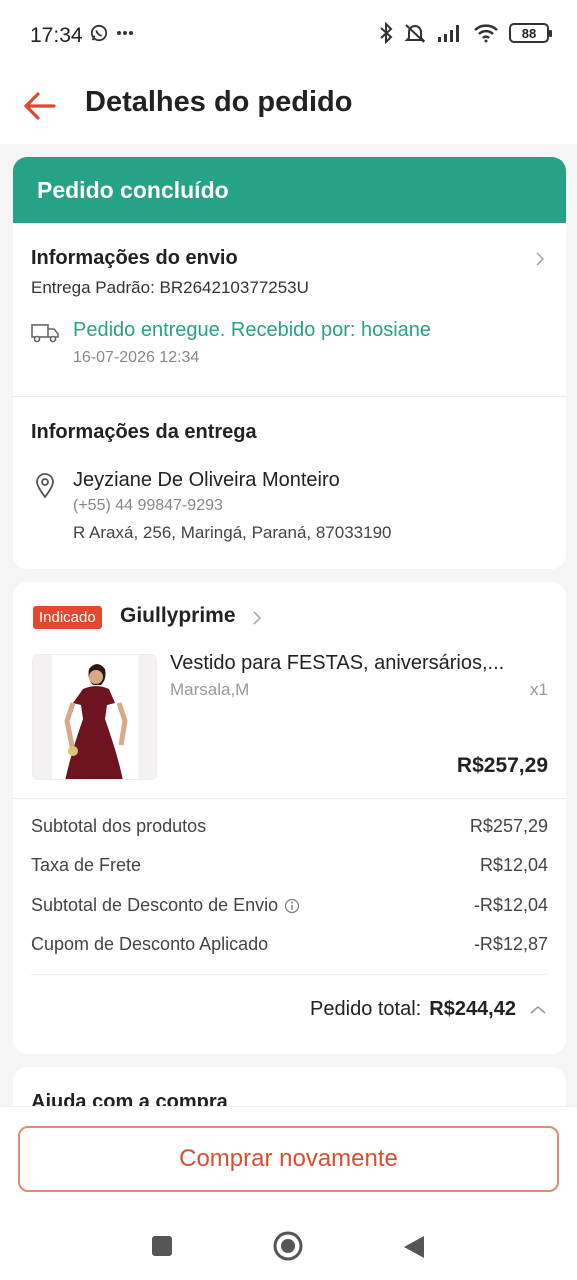  What do you see at coordinates (219, 102) in the screenshot?
I see `page-title: Detalhes do pedido` at bounding box center [219, 102].